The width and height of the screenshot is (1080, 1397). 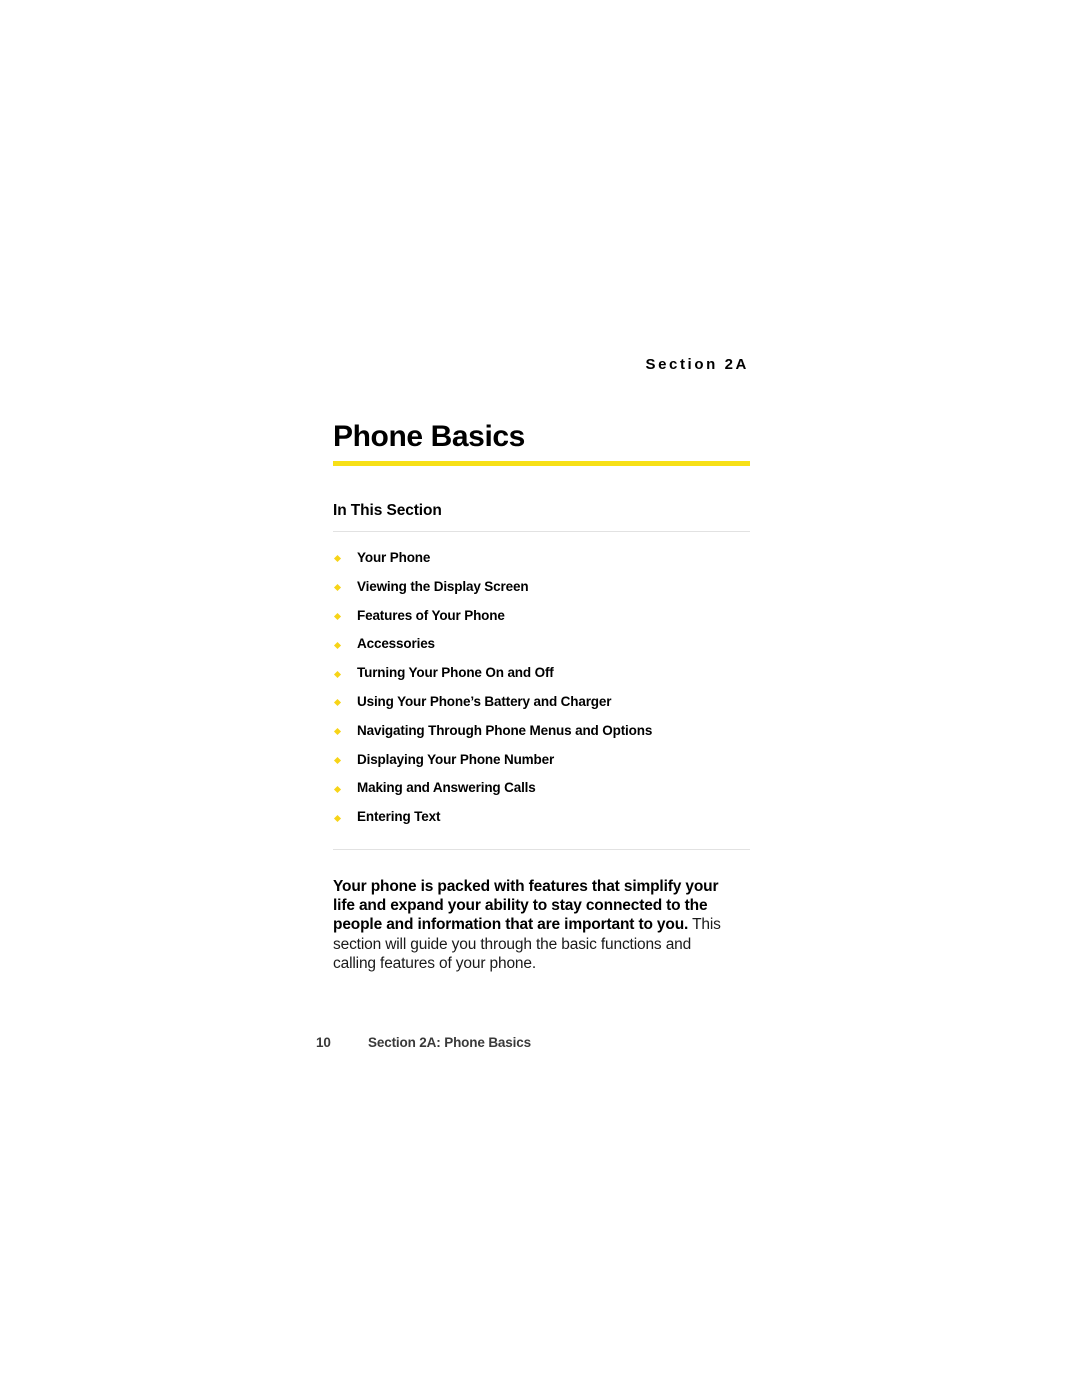 I want to click on list-item-label: Entering Text, so click(x=399, y=817).